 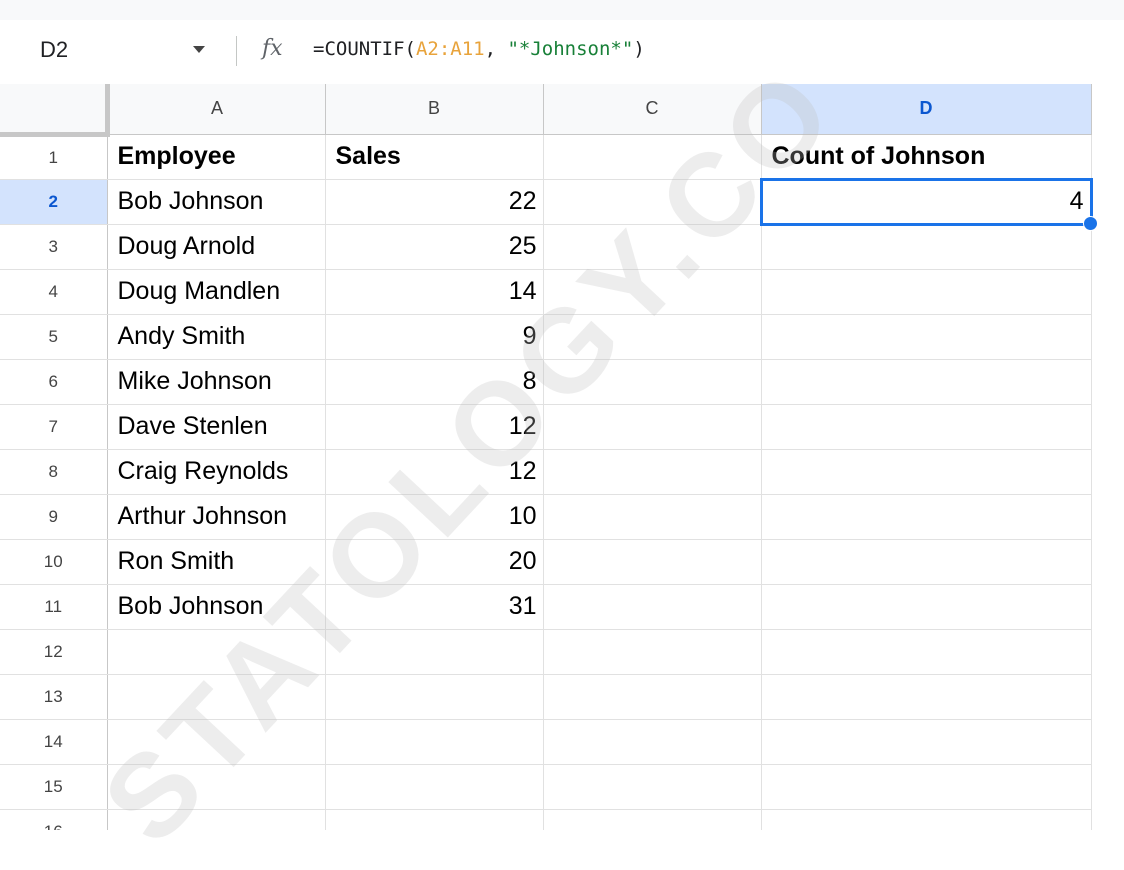 What do you see at coordinates (926, 697) in the screenshot?
I see `cell-d13` at bounding box center [926, 697].